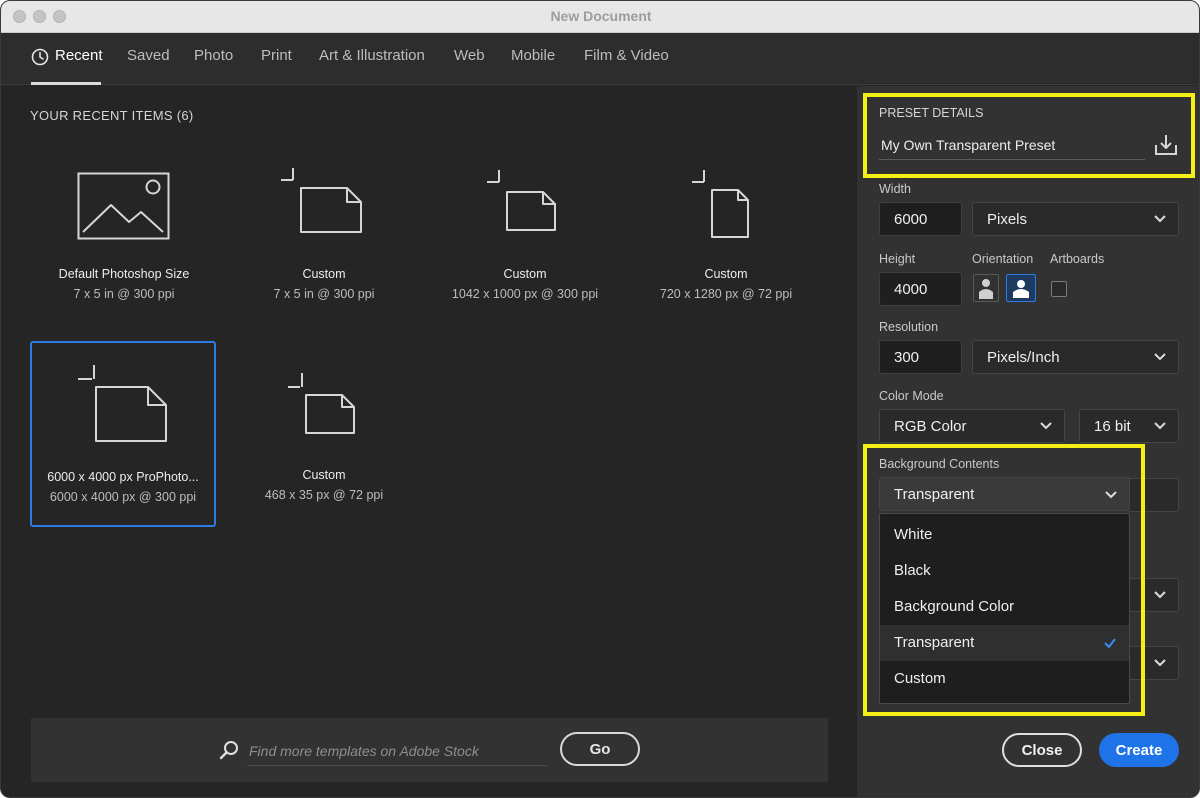 This screenshot has height=798, width=1200. What do you see at coordinates (324, 243) in the screenshot?
I see `recent-item: Custom 7 x 5 in @ 300 ppi` at bounding box center [324, 243].